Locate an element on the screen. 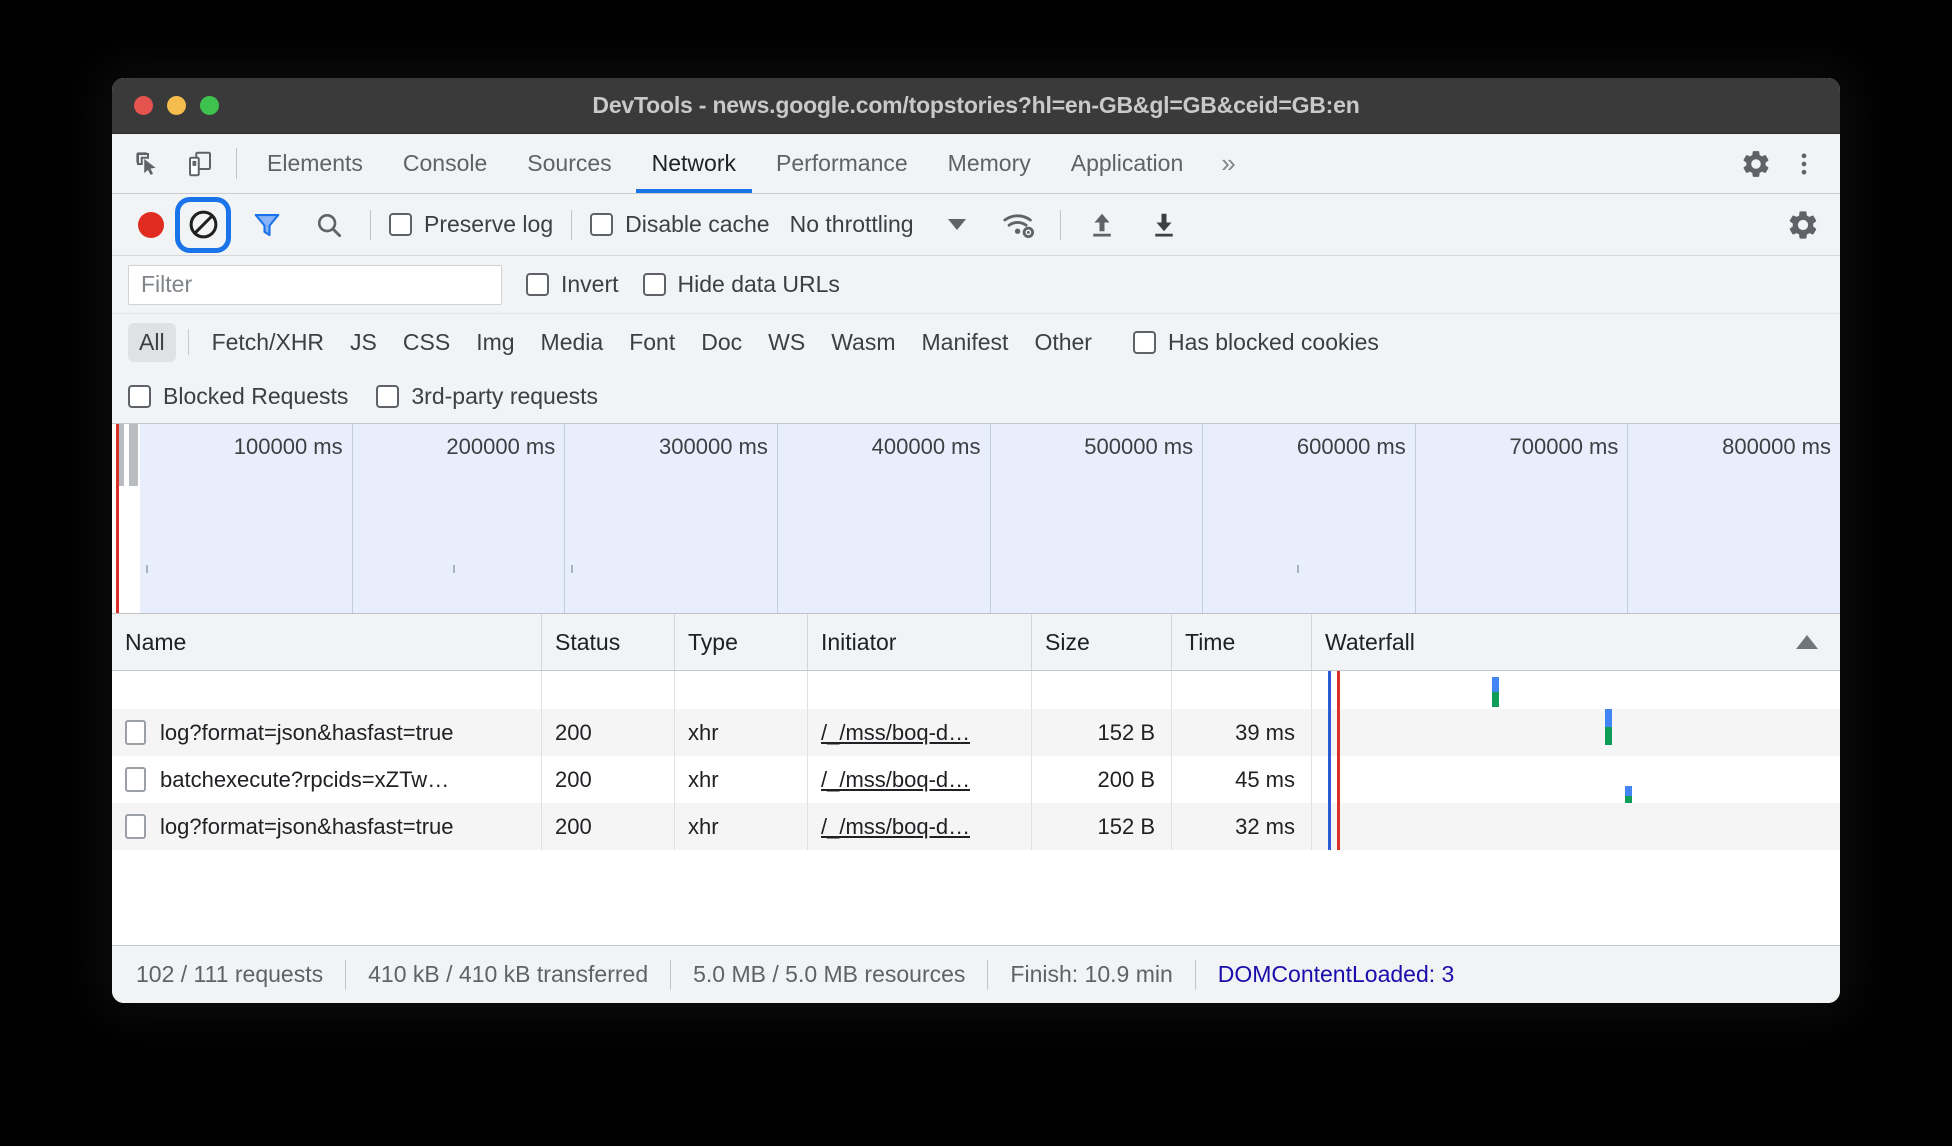  filter-input: Filter is located at coordinates (315, 284).